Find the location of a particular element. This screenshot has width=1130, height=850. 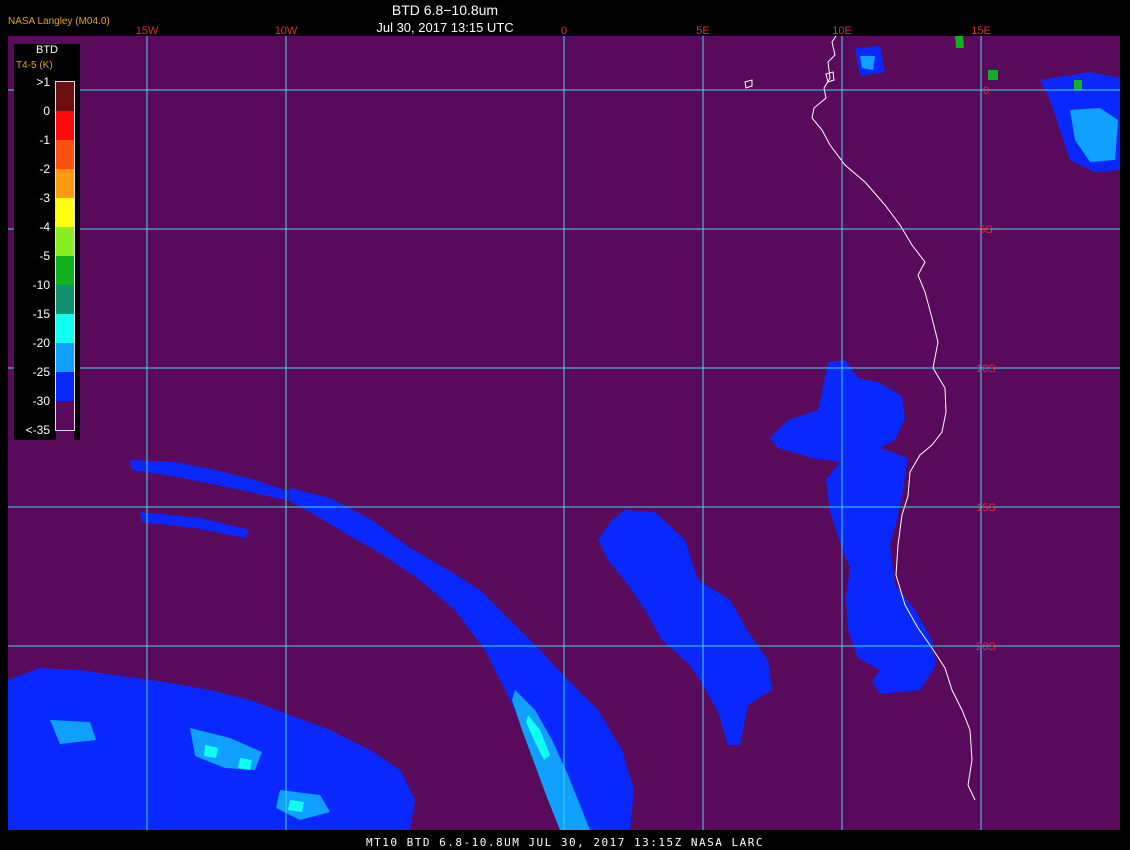

legend-label: -2 is located at coordinates (44, 169).